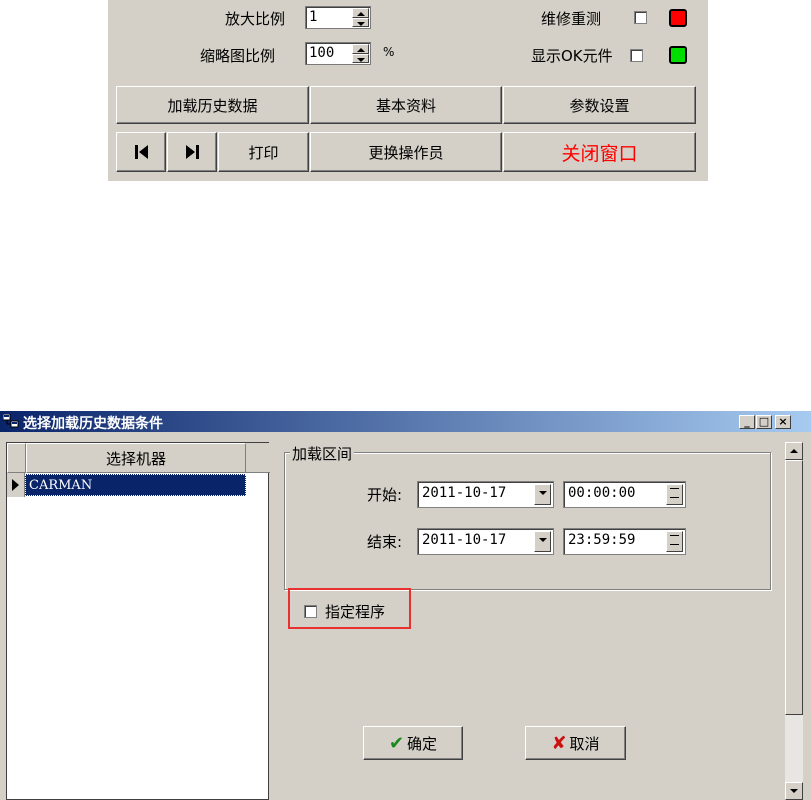 This screenshot has width=811, height=800. Describe the element at coordinates (640, 17) in the screenshot. I see `retest-checkbox` at that location.